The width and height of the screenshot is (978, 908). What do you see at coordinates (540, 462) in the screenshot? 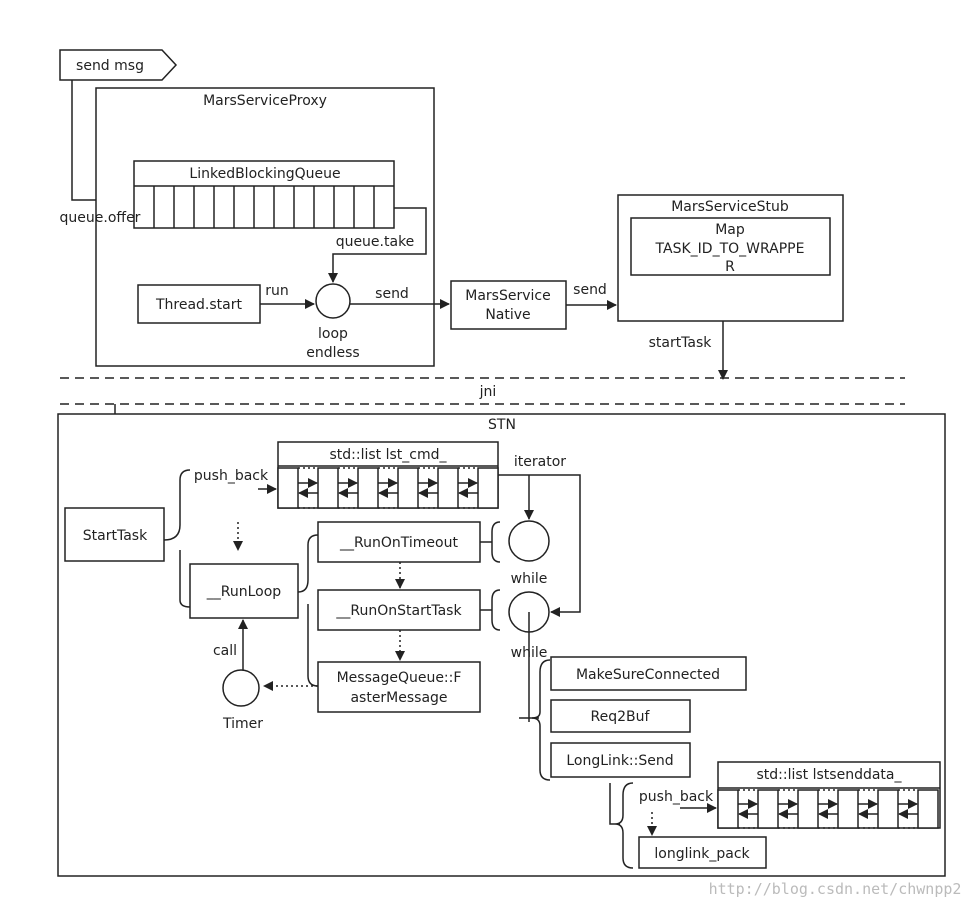
I see `iterator-label: iterator` at bounding box center [540, 462].